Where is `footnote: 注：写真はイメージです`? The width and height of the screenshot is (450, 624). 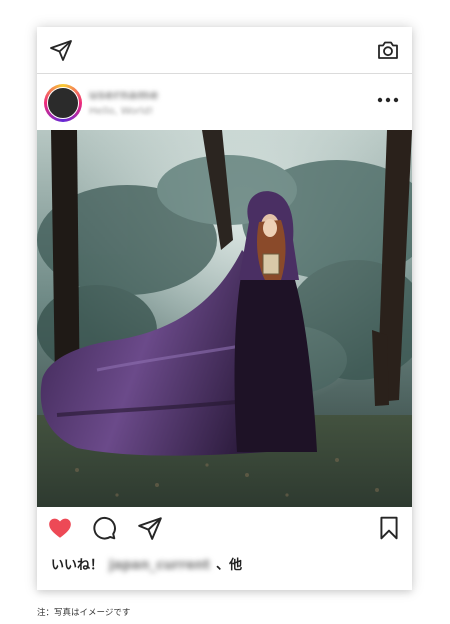
footnote: 注：写真はイメージです is located at coordinates (84, 613).